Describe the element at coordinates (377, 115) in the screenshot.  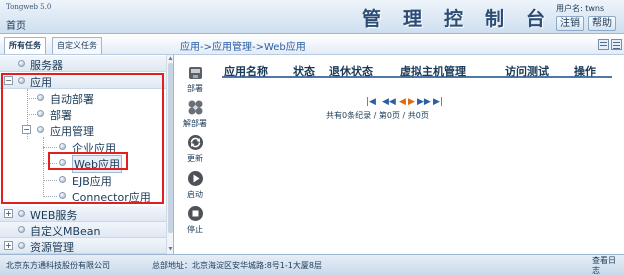
I see `pager-info: 共有0条纪录 / 第0页 / 共0页` at that location.